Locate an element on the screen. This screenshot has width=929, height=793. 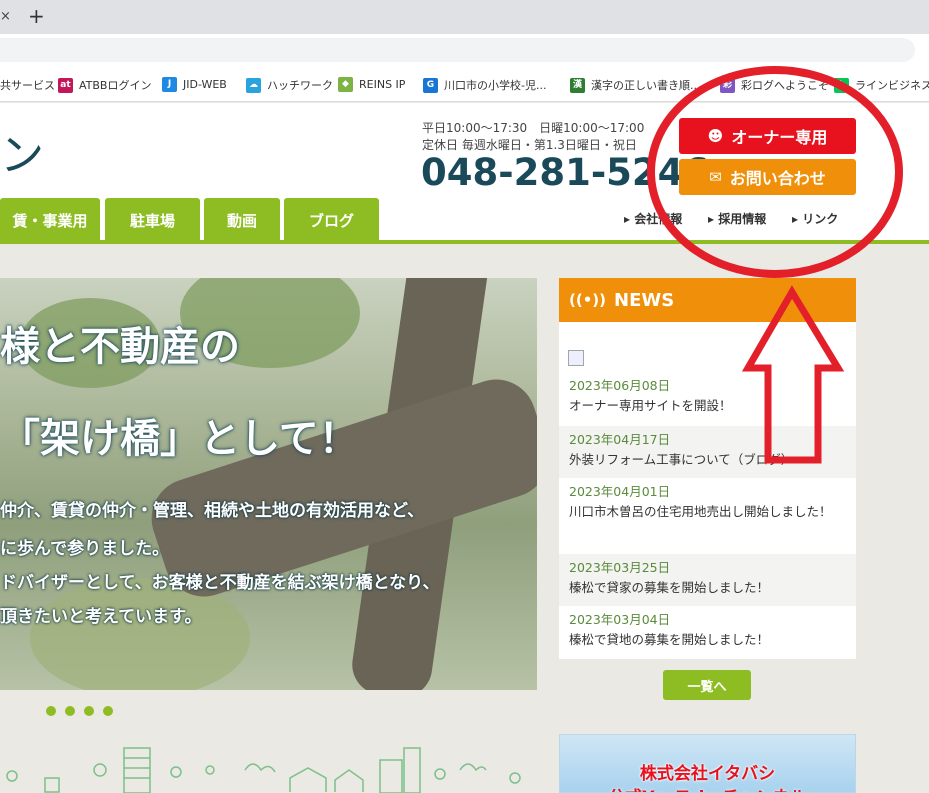
bookmark-label: JID-WEB is located at coordinates (205, 84).